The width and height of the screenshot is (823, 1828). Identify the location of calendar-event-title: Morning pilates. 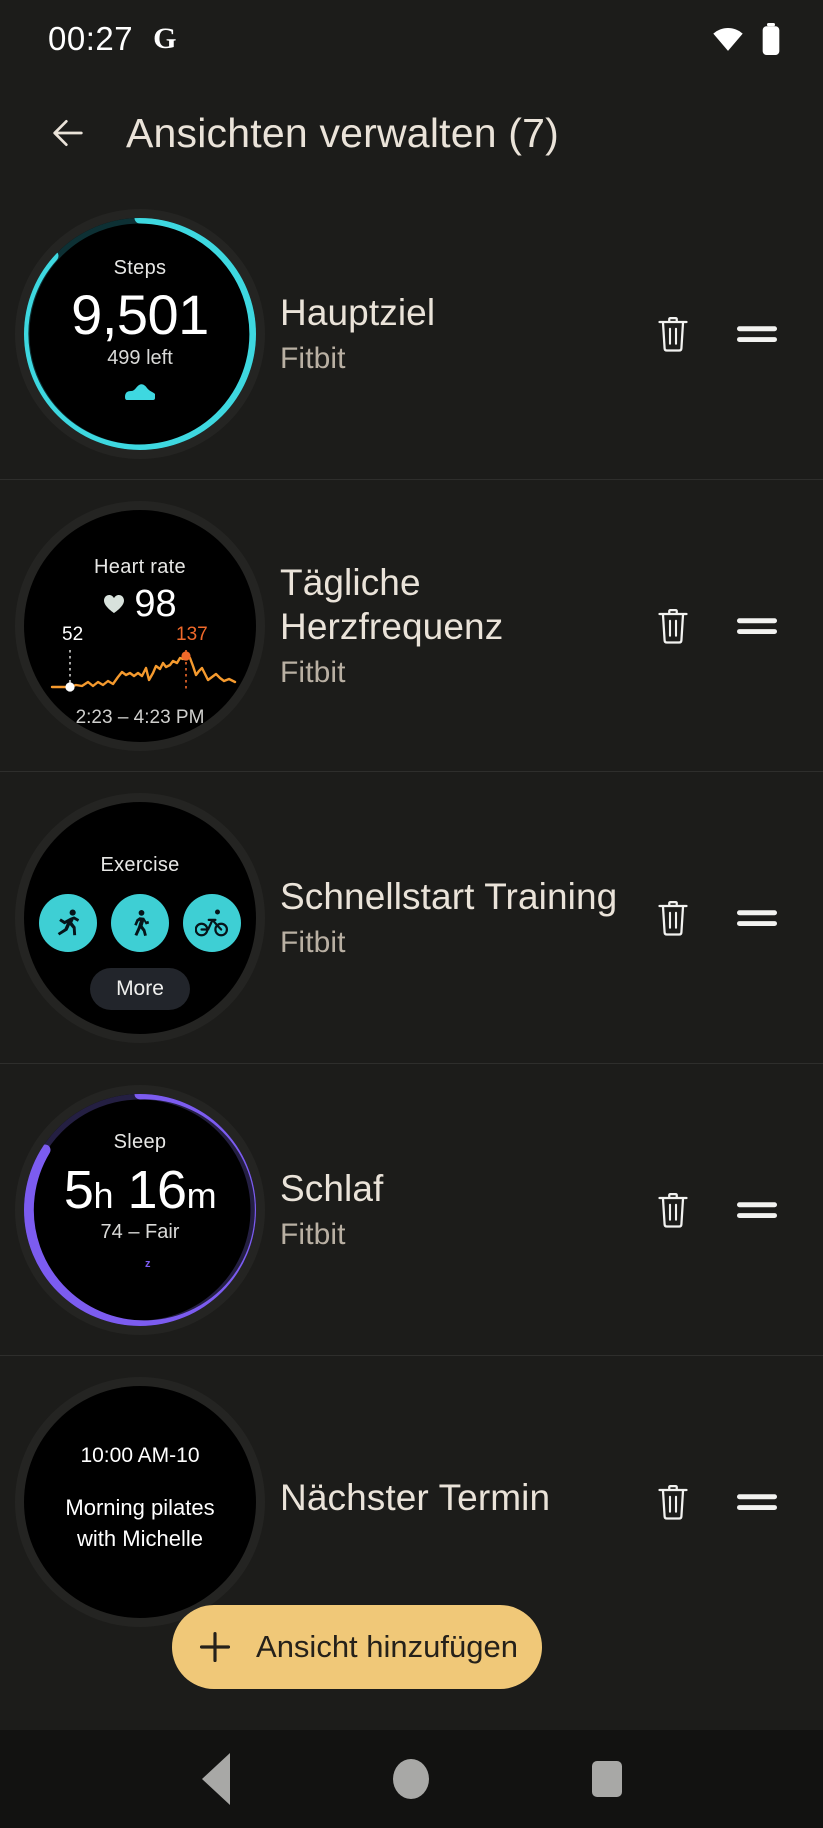
(140, 1507).